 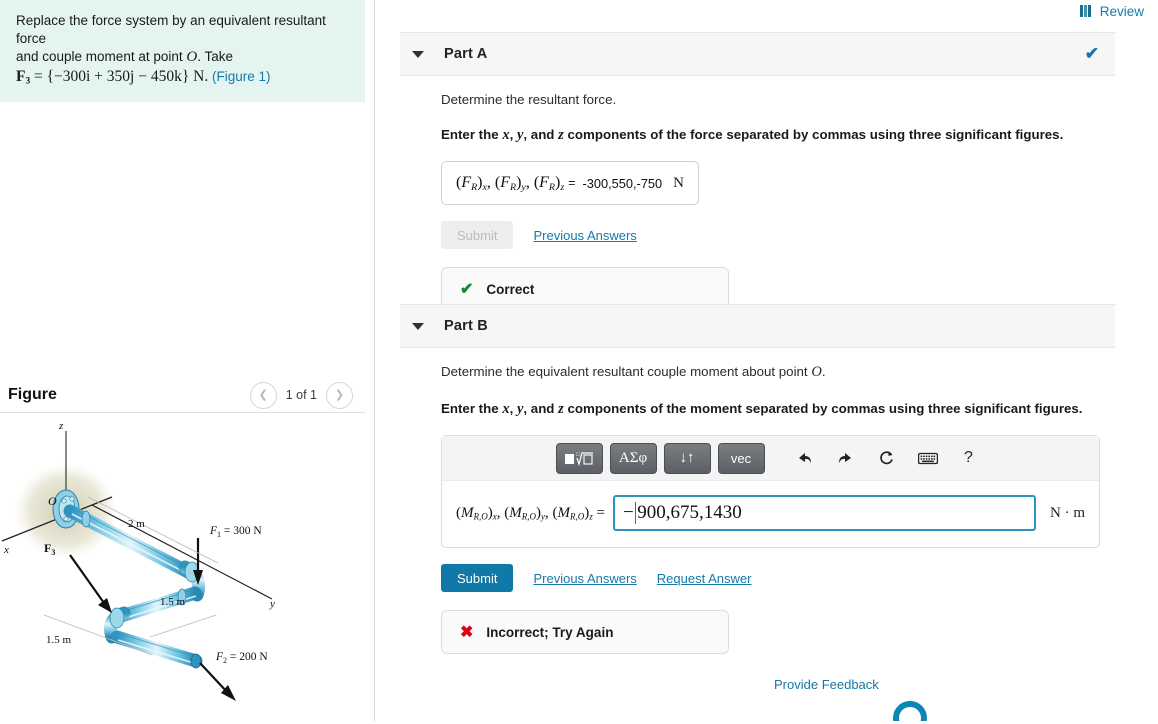 I want to click on part-a-answer-box: (FR)x, (FR)y, (FR)z = -300,550,-750 N, so click(x=570, y=183).